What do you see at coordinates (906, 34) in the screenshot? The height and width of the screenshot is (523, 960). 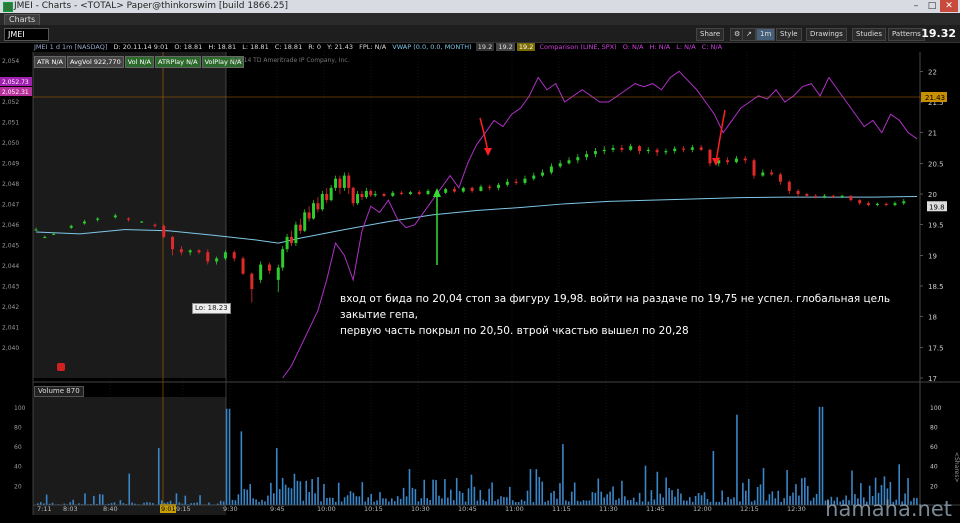 I see `patterns-button: Patterns` at bounding box center [906, 34].